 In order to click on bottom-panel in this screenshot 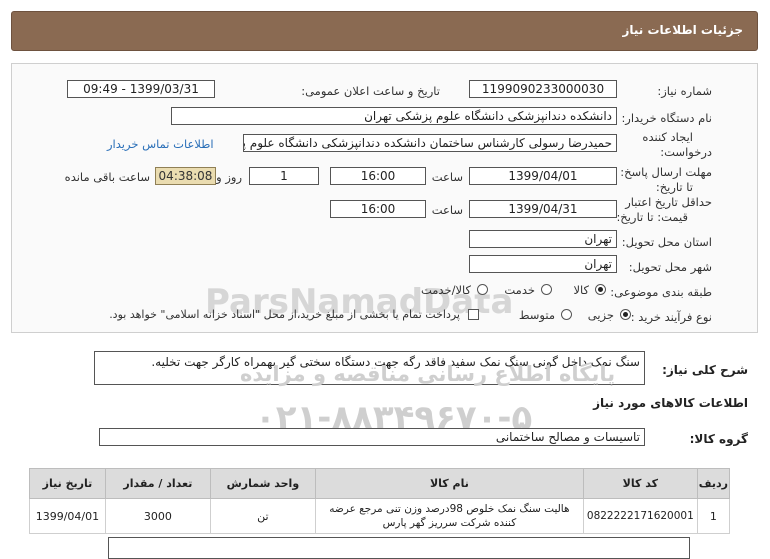, I will do `click(399, 548)`.